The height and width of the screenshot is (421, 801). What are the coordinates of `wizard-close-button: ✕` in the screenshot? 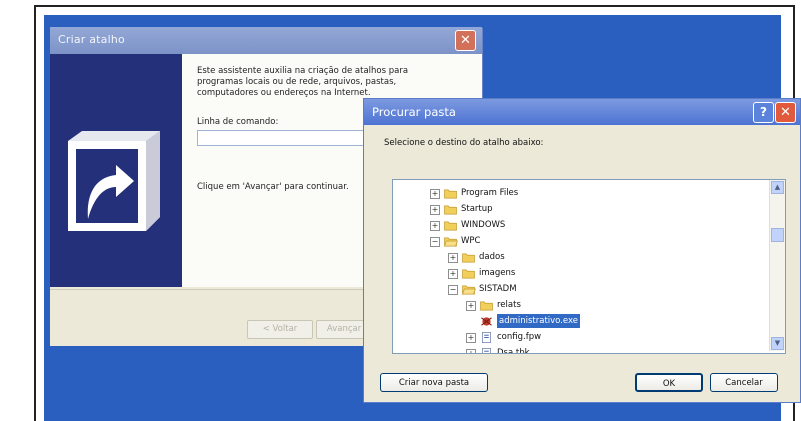 It's located at (465, 40).